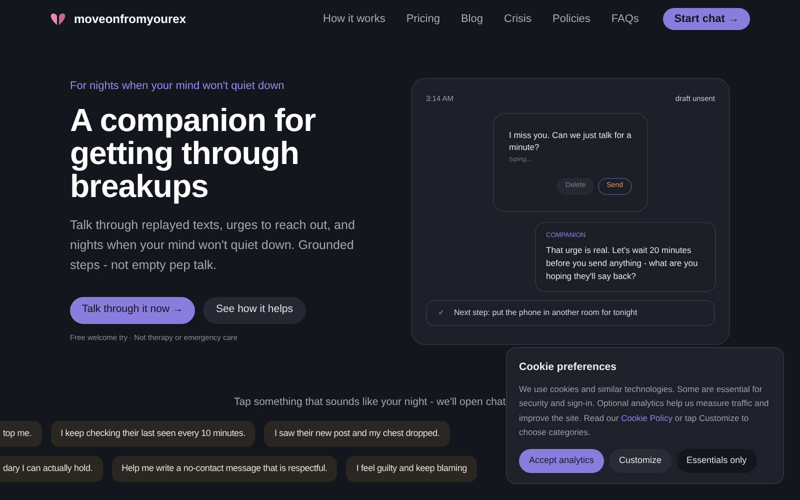  What do you see at coordinates (178, 86) in the screenshot?
I see `eyebrow-text: For nights when your mind won't quiet down` at bounding box center [178, 86].